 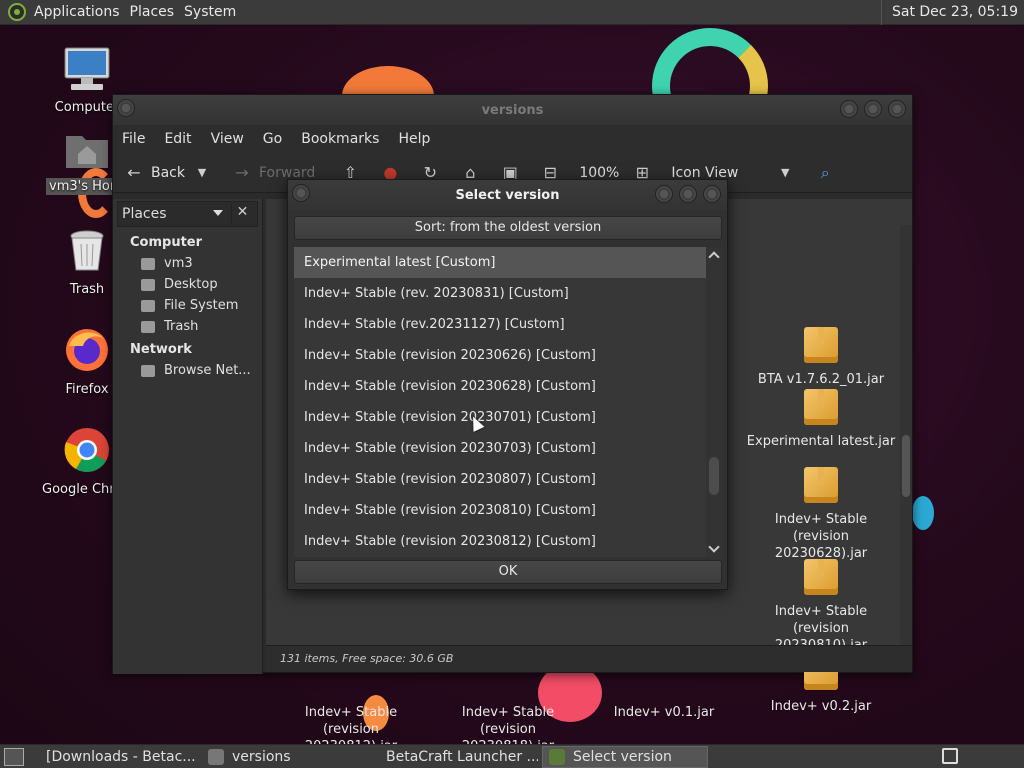 I want to click on sidebar-item-file-system: File System, so click(x=201, y=305).